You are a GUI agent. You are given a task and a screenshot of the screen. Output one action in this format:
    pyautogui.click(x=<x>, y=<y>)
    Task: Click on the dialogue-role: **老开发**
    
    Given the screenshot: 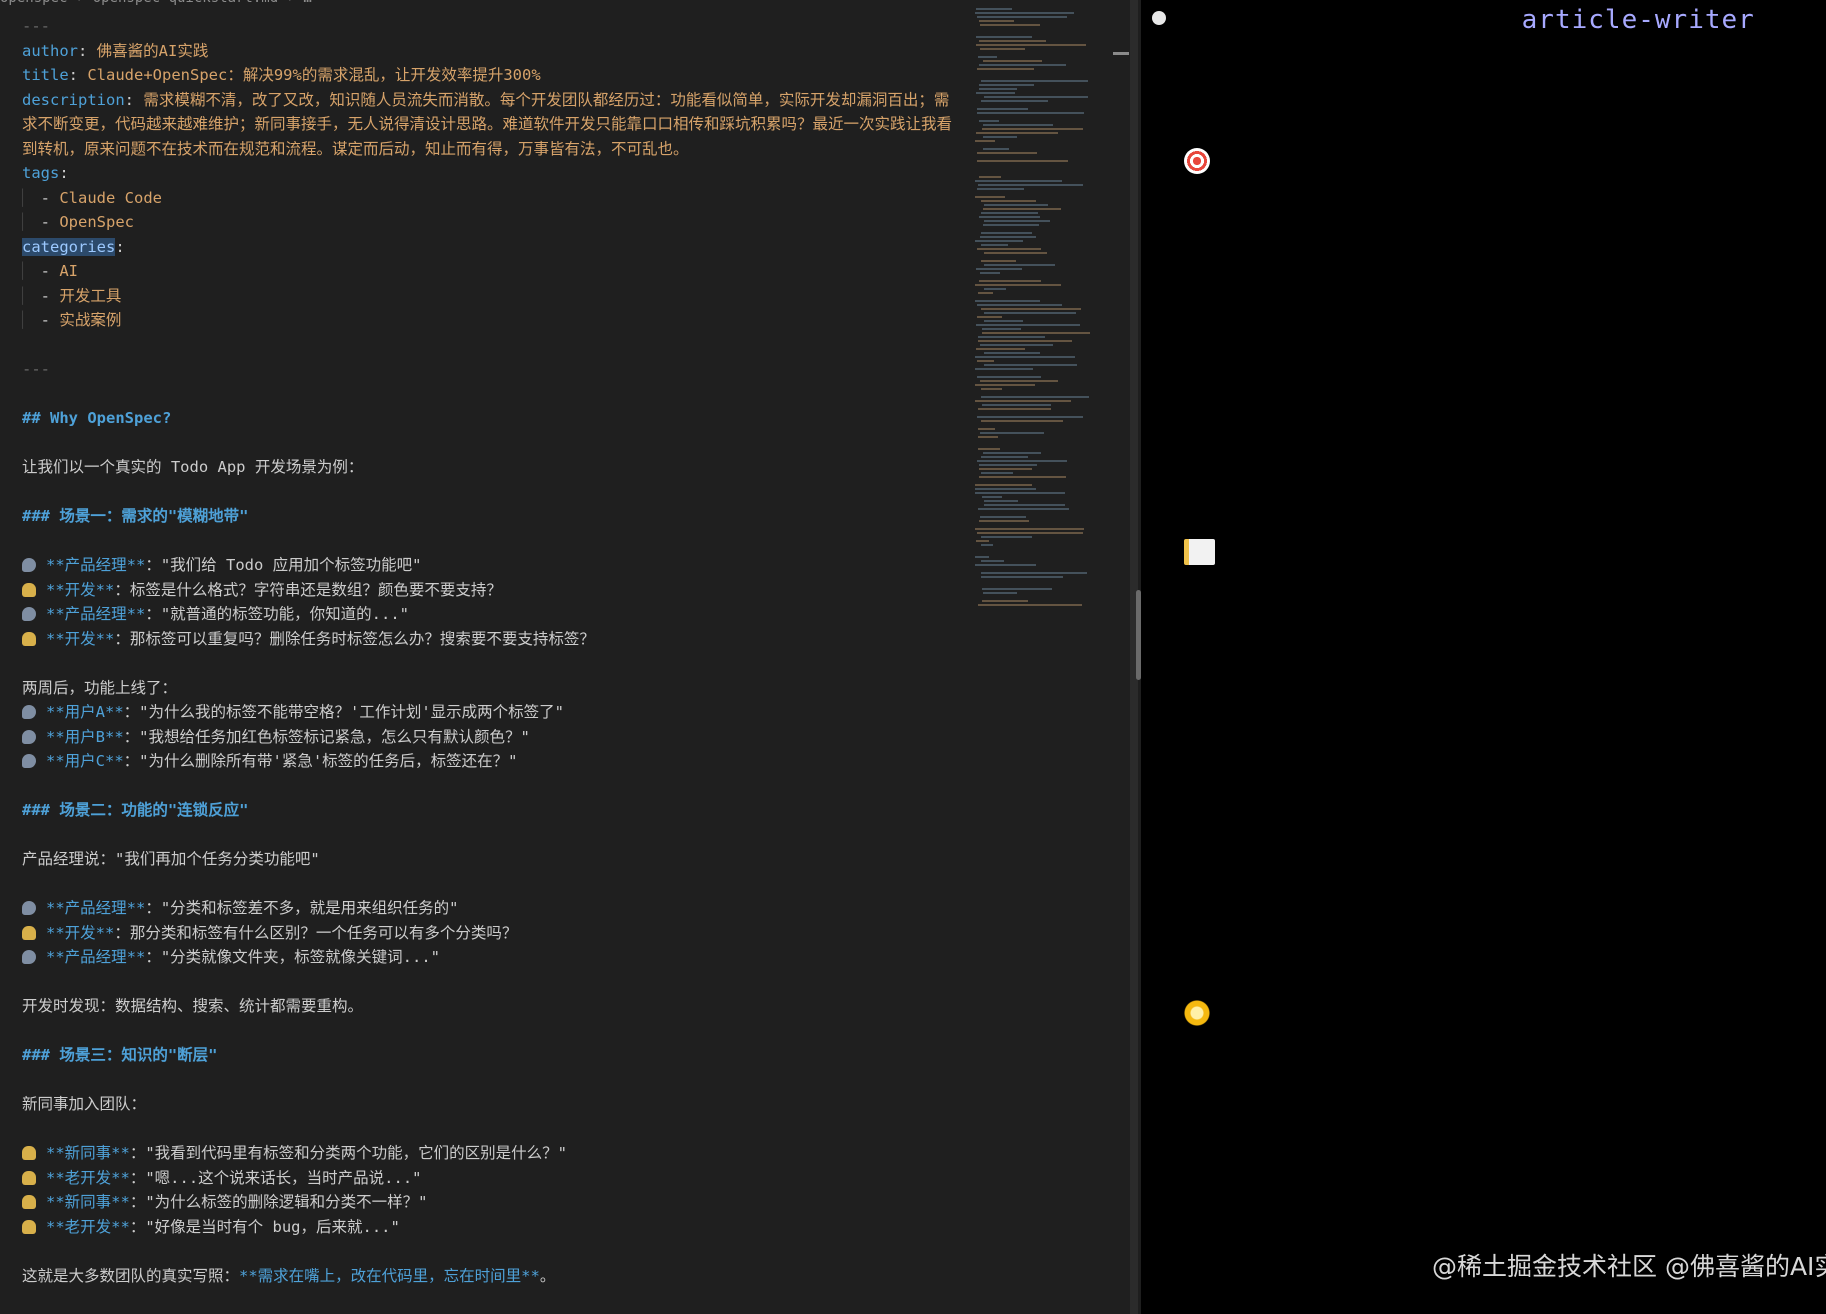 What is the action you would take?
    pyautogui.click(x=88, y=1226)
    